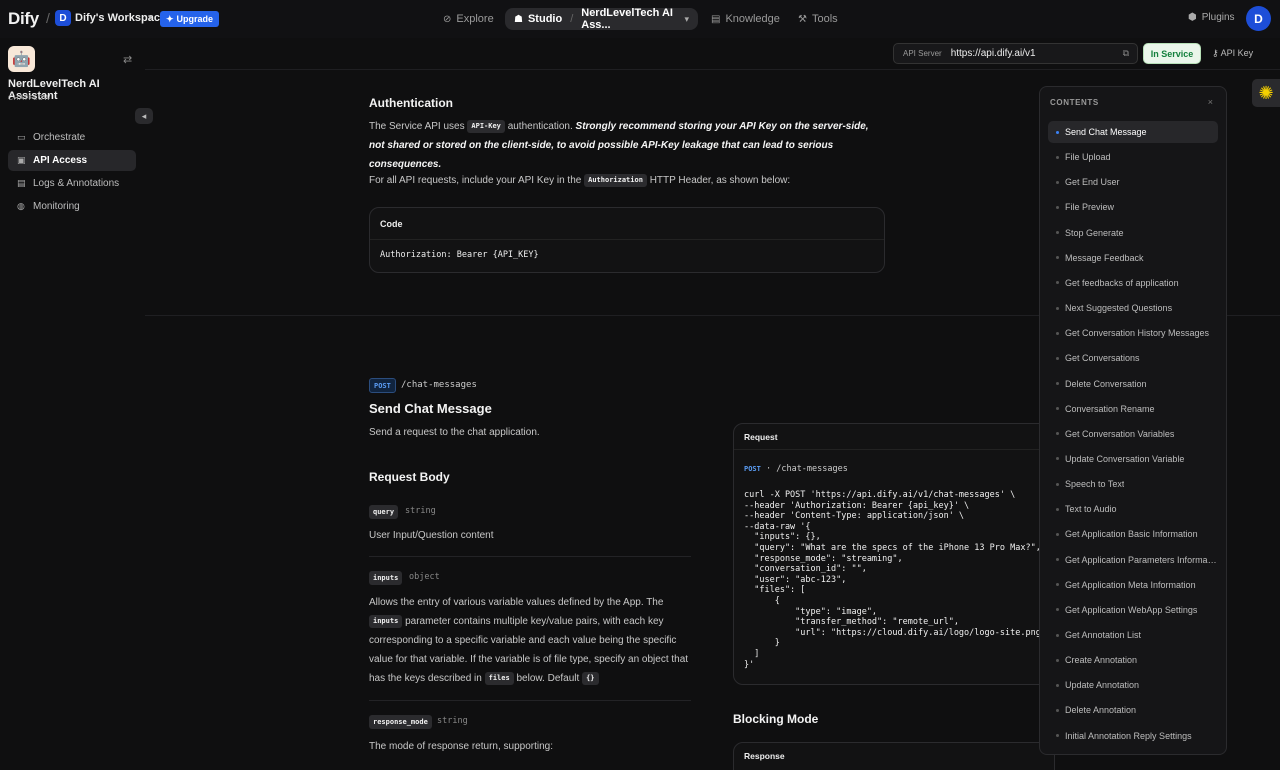  I want to click on inline-code: Authorization, so click(615, 180).